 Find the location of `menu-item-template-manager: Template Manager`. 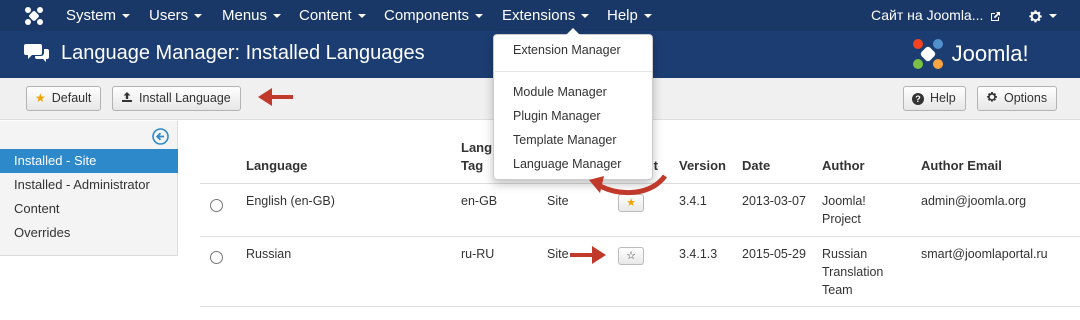

menu-item-template-manager: Template Manager is located at coordinates (565, 140).